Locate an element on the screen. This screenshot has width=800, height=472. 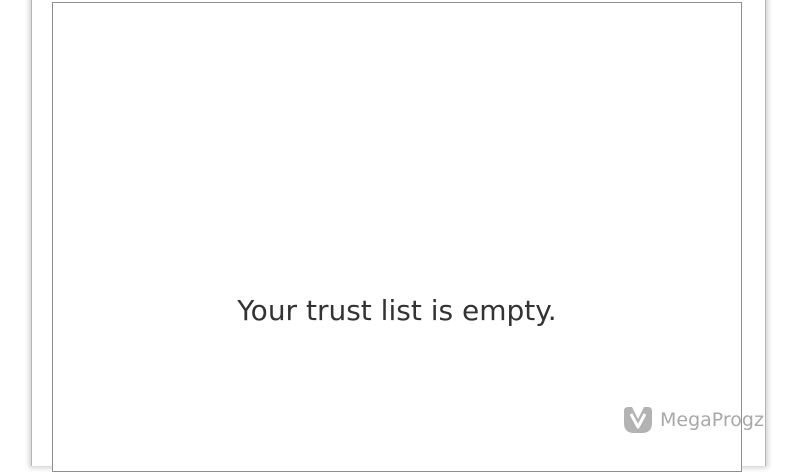
watermark-text: MegaProgz is located at coordinates (712, 420).